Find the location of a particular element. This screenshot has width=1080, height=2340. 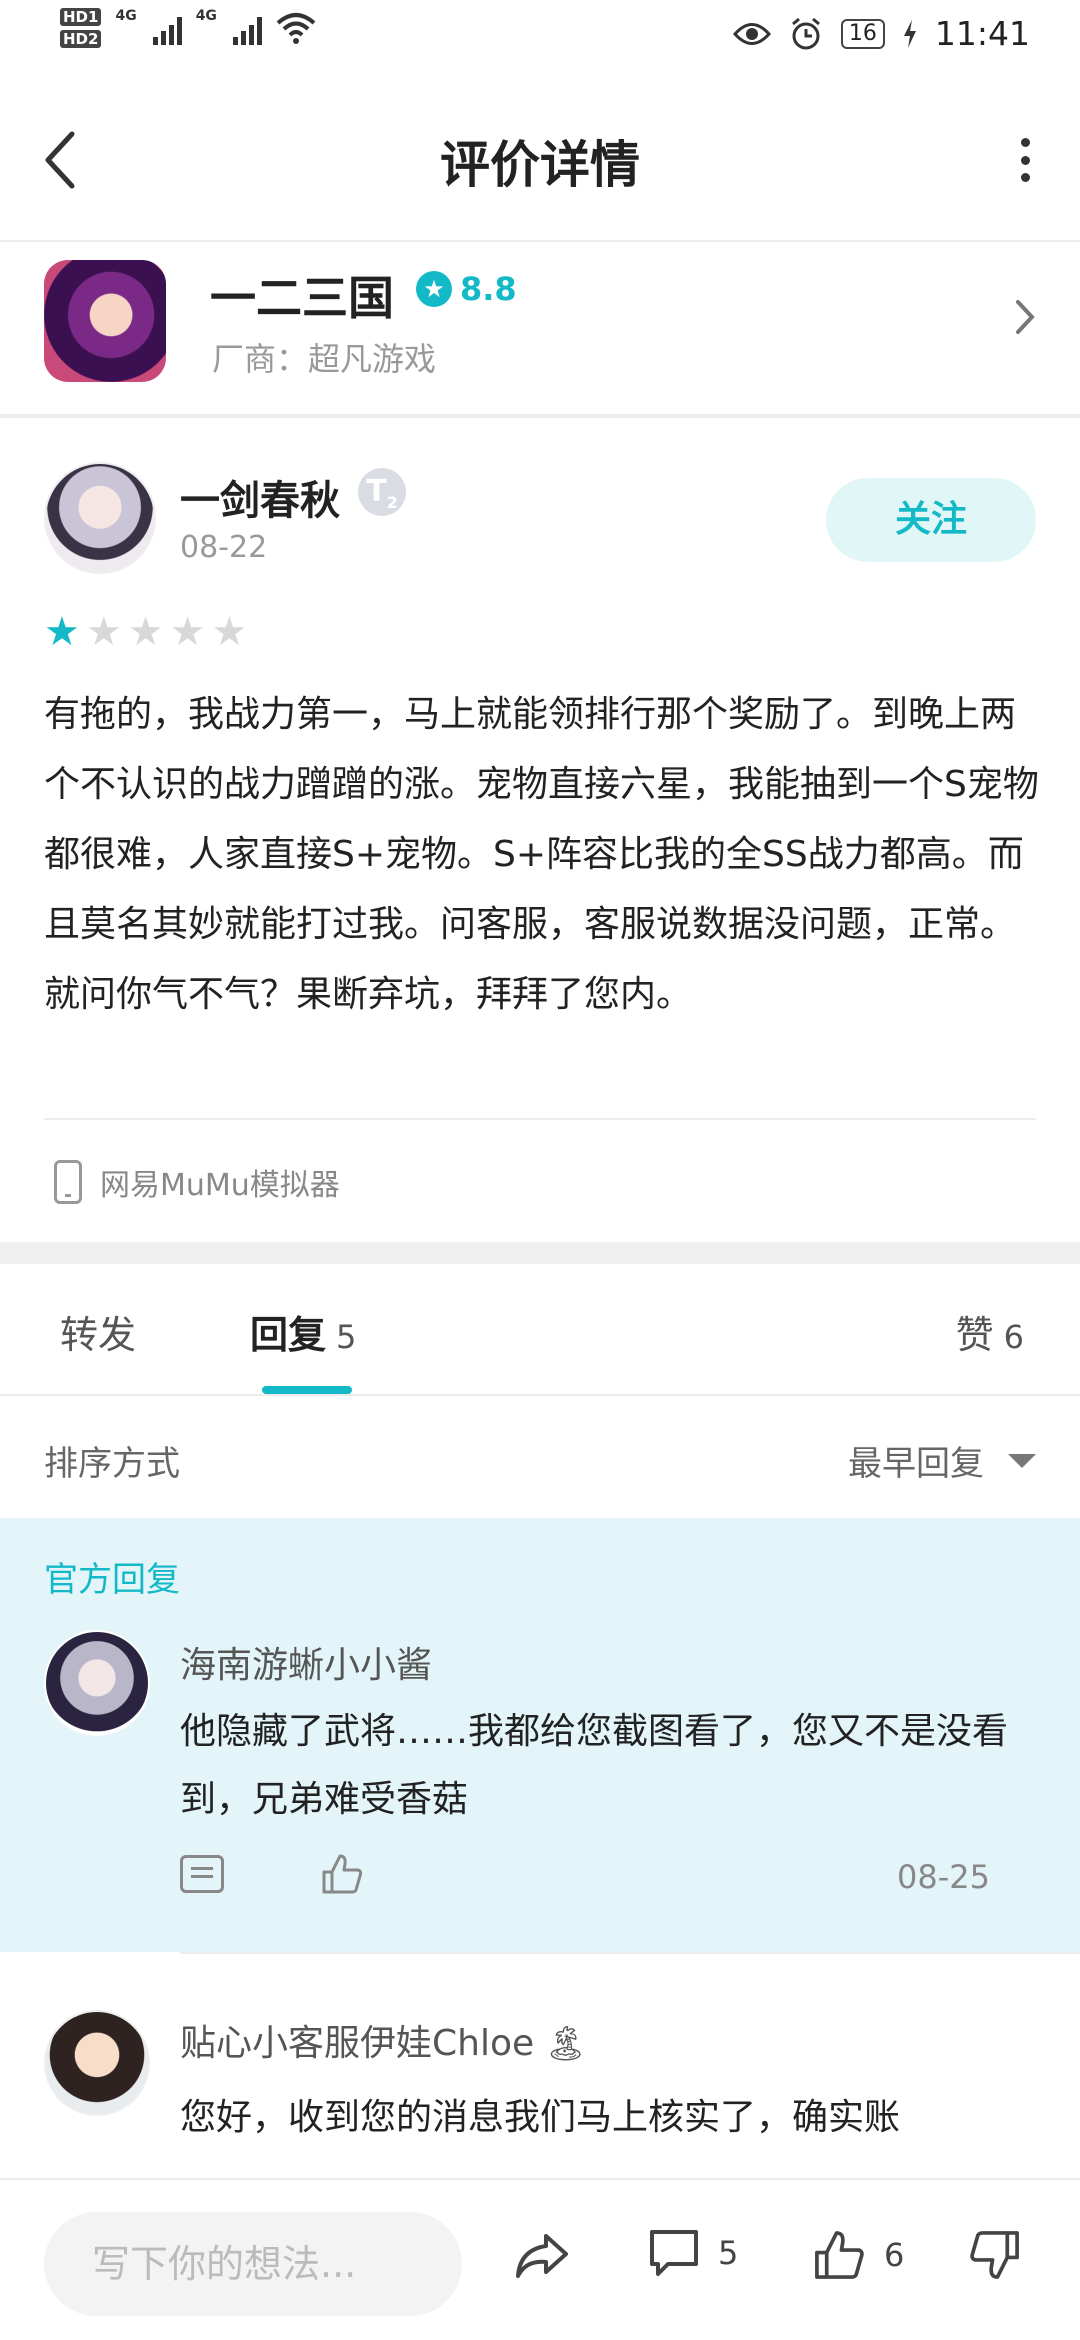

status-right: 16 11:41 is located at coordinates (881, 33).